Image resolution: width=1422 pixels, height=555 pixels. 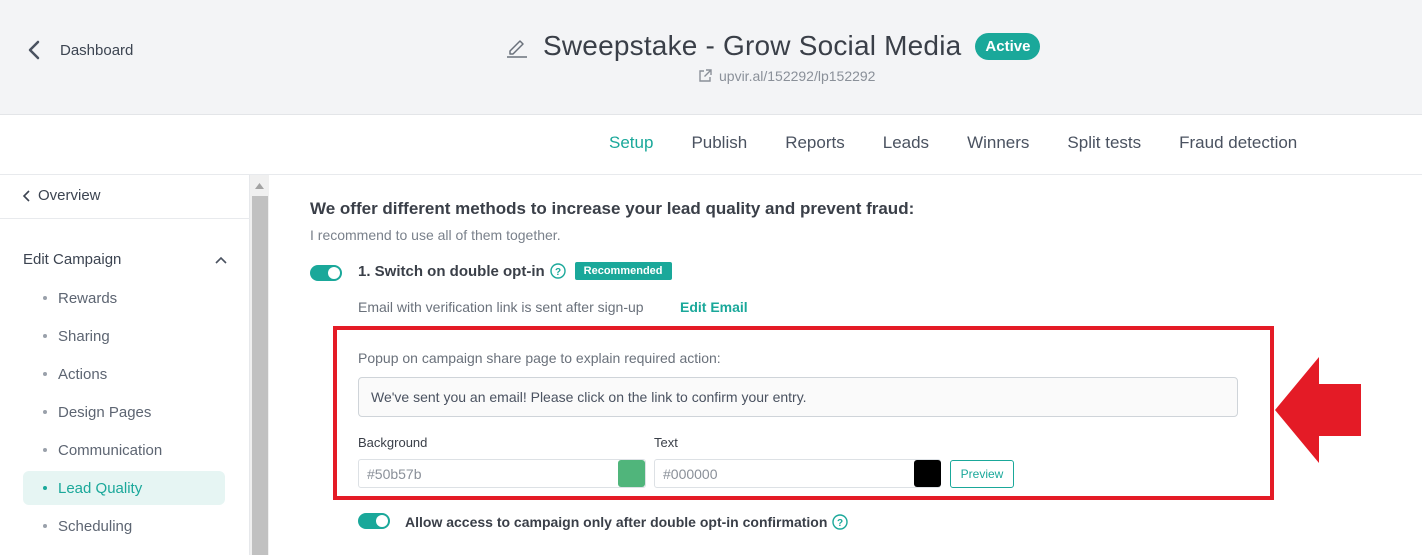 What do you see at coordinates (998, 143) in the screenshot?
I see `tab-winners: Winners` at bounding box center [998, 143].